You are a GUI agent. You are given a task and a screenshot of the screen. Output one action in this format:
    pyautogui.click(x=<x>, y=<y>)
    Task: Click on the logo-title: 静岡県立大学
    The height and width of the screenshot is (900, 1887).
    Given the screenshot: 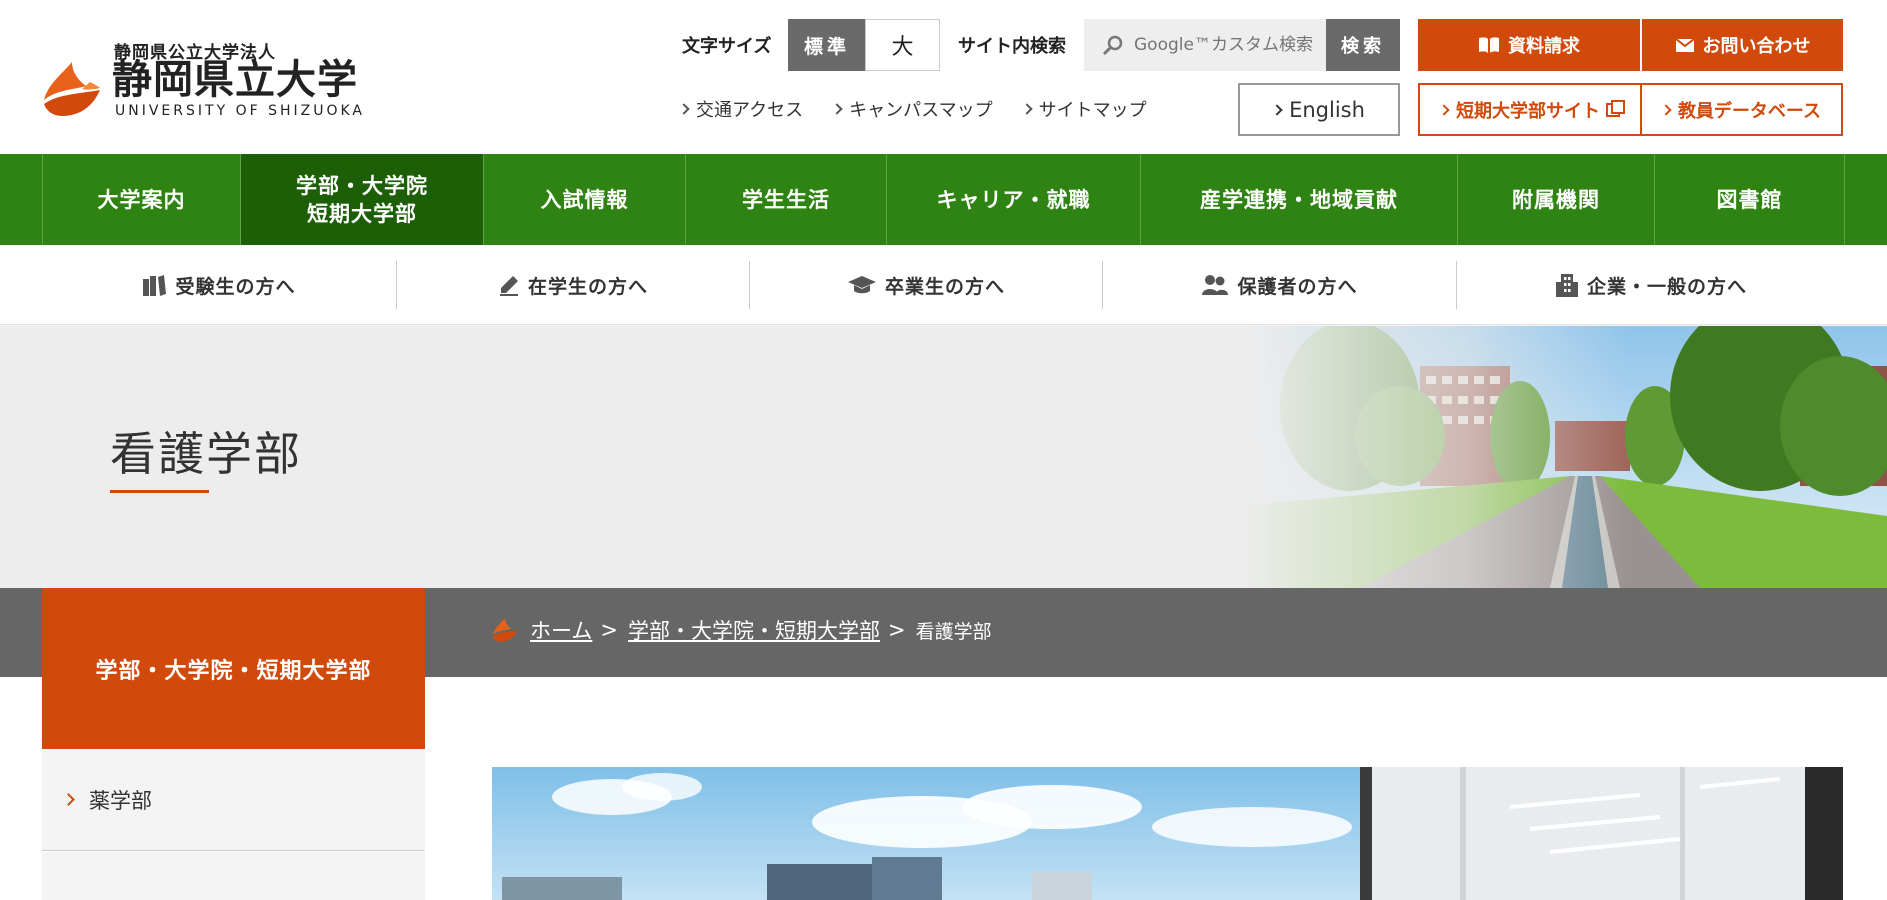 What is the action you would take?
    pyautogui.click(x=235, y=80)
    